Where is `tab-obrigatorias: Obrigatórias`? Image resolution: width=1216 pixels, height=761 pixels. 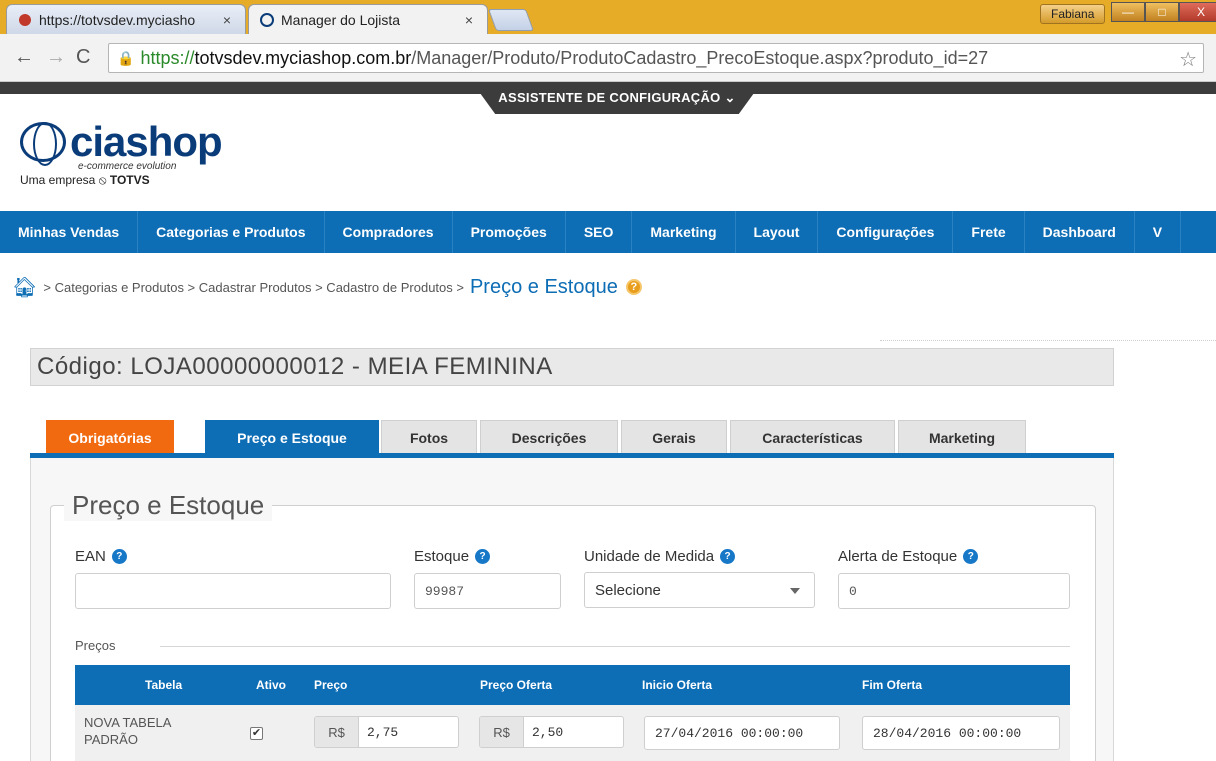
tab-obrigatorias: Obrigatórias is located at coordinates (110, 437).